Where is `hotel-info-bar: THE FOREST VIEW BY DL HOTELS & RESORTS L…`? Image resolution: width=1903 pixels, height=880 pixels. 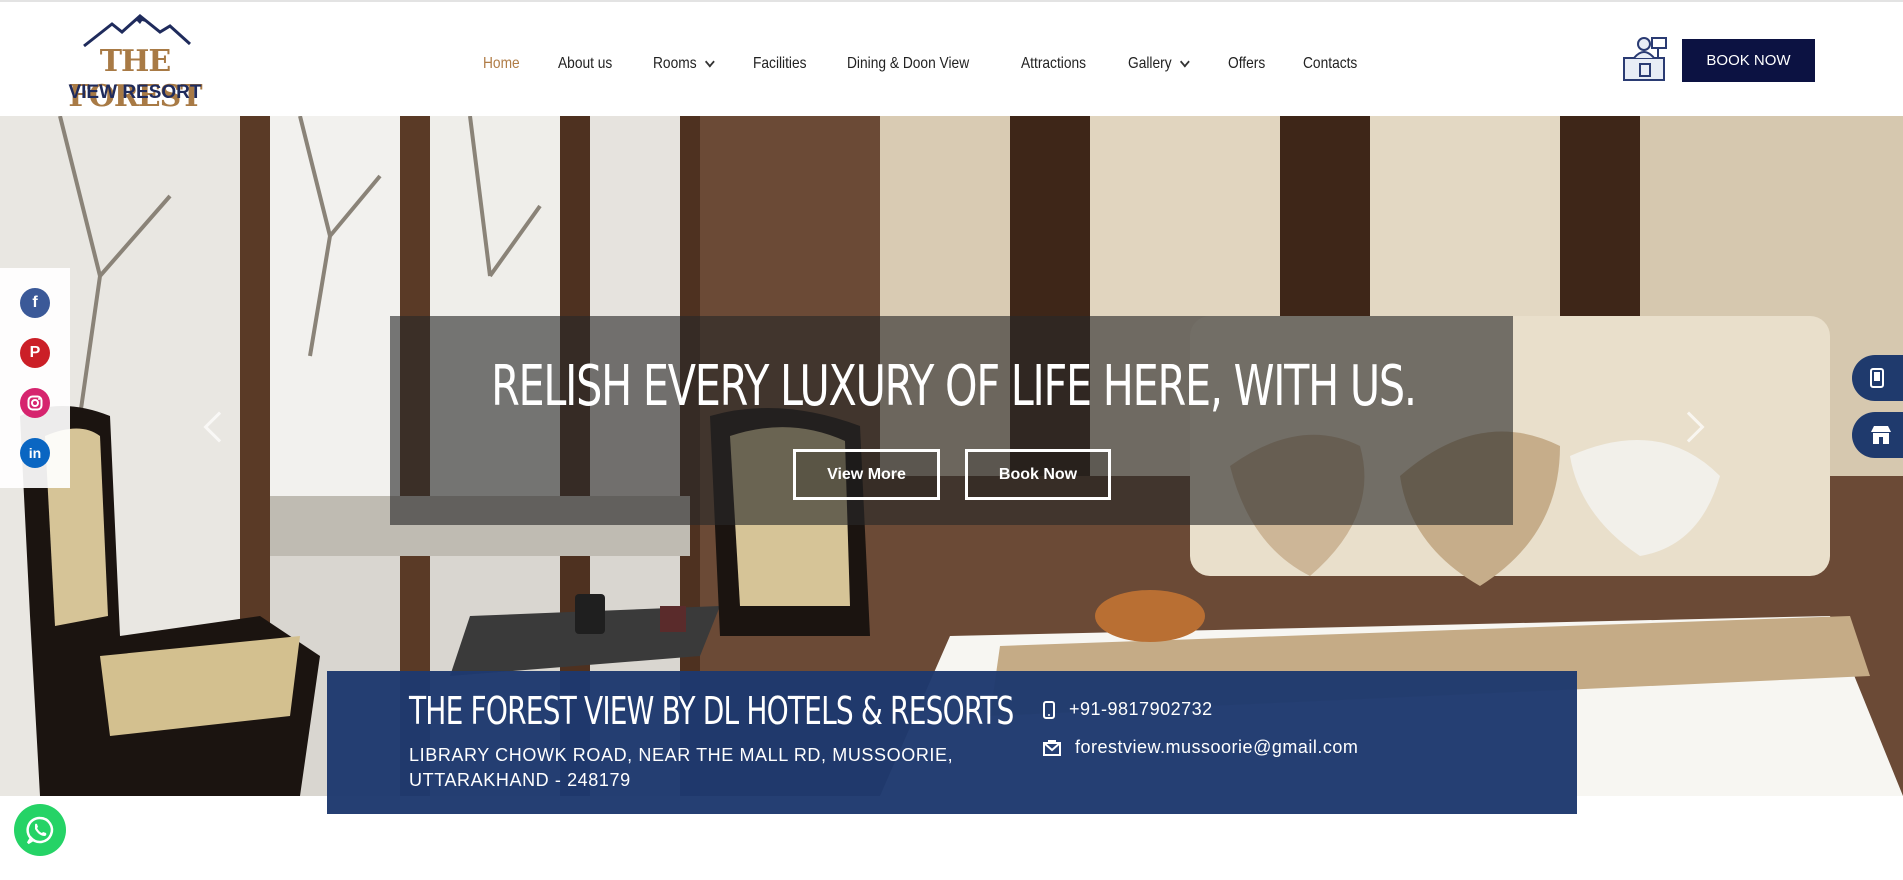 hotel-info-bar: THE FOREST VIEW BY DL HOTELS & RESORTS L… is located at coordinates (952, 742).